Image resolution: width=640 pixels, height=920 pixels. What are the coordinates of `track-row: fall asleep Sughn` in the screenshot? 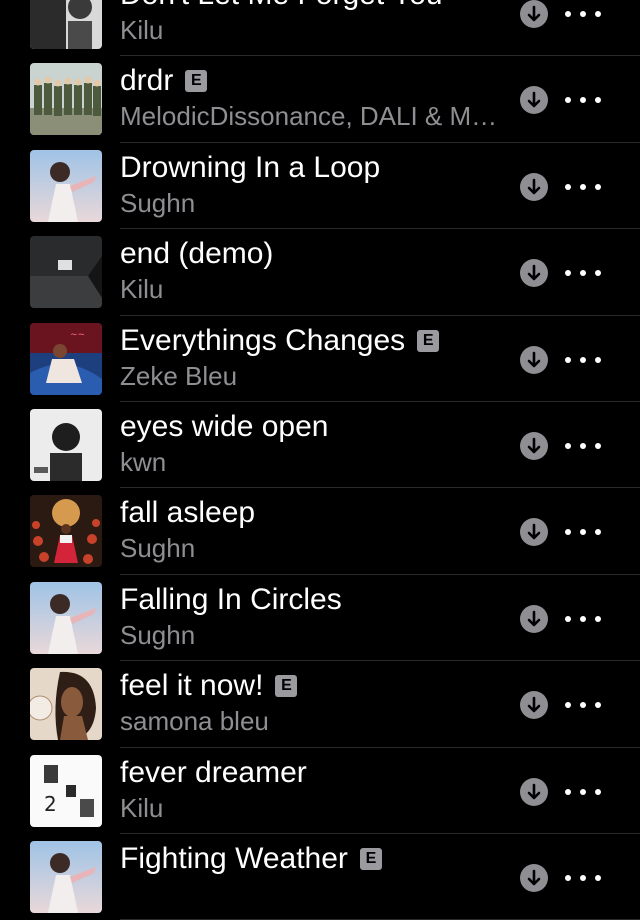 It's located at (320, 531).